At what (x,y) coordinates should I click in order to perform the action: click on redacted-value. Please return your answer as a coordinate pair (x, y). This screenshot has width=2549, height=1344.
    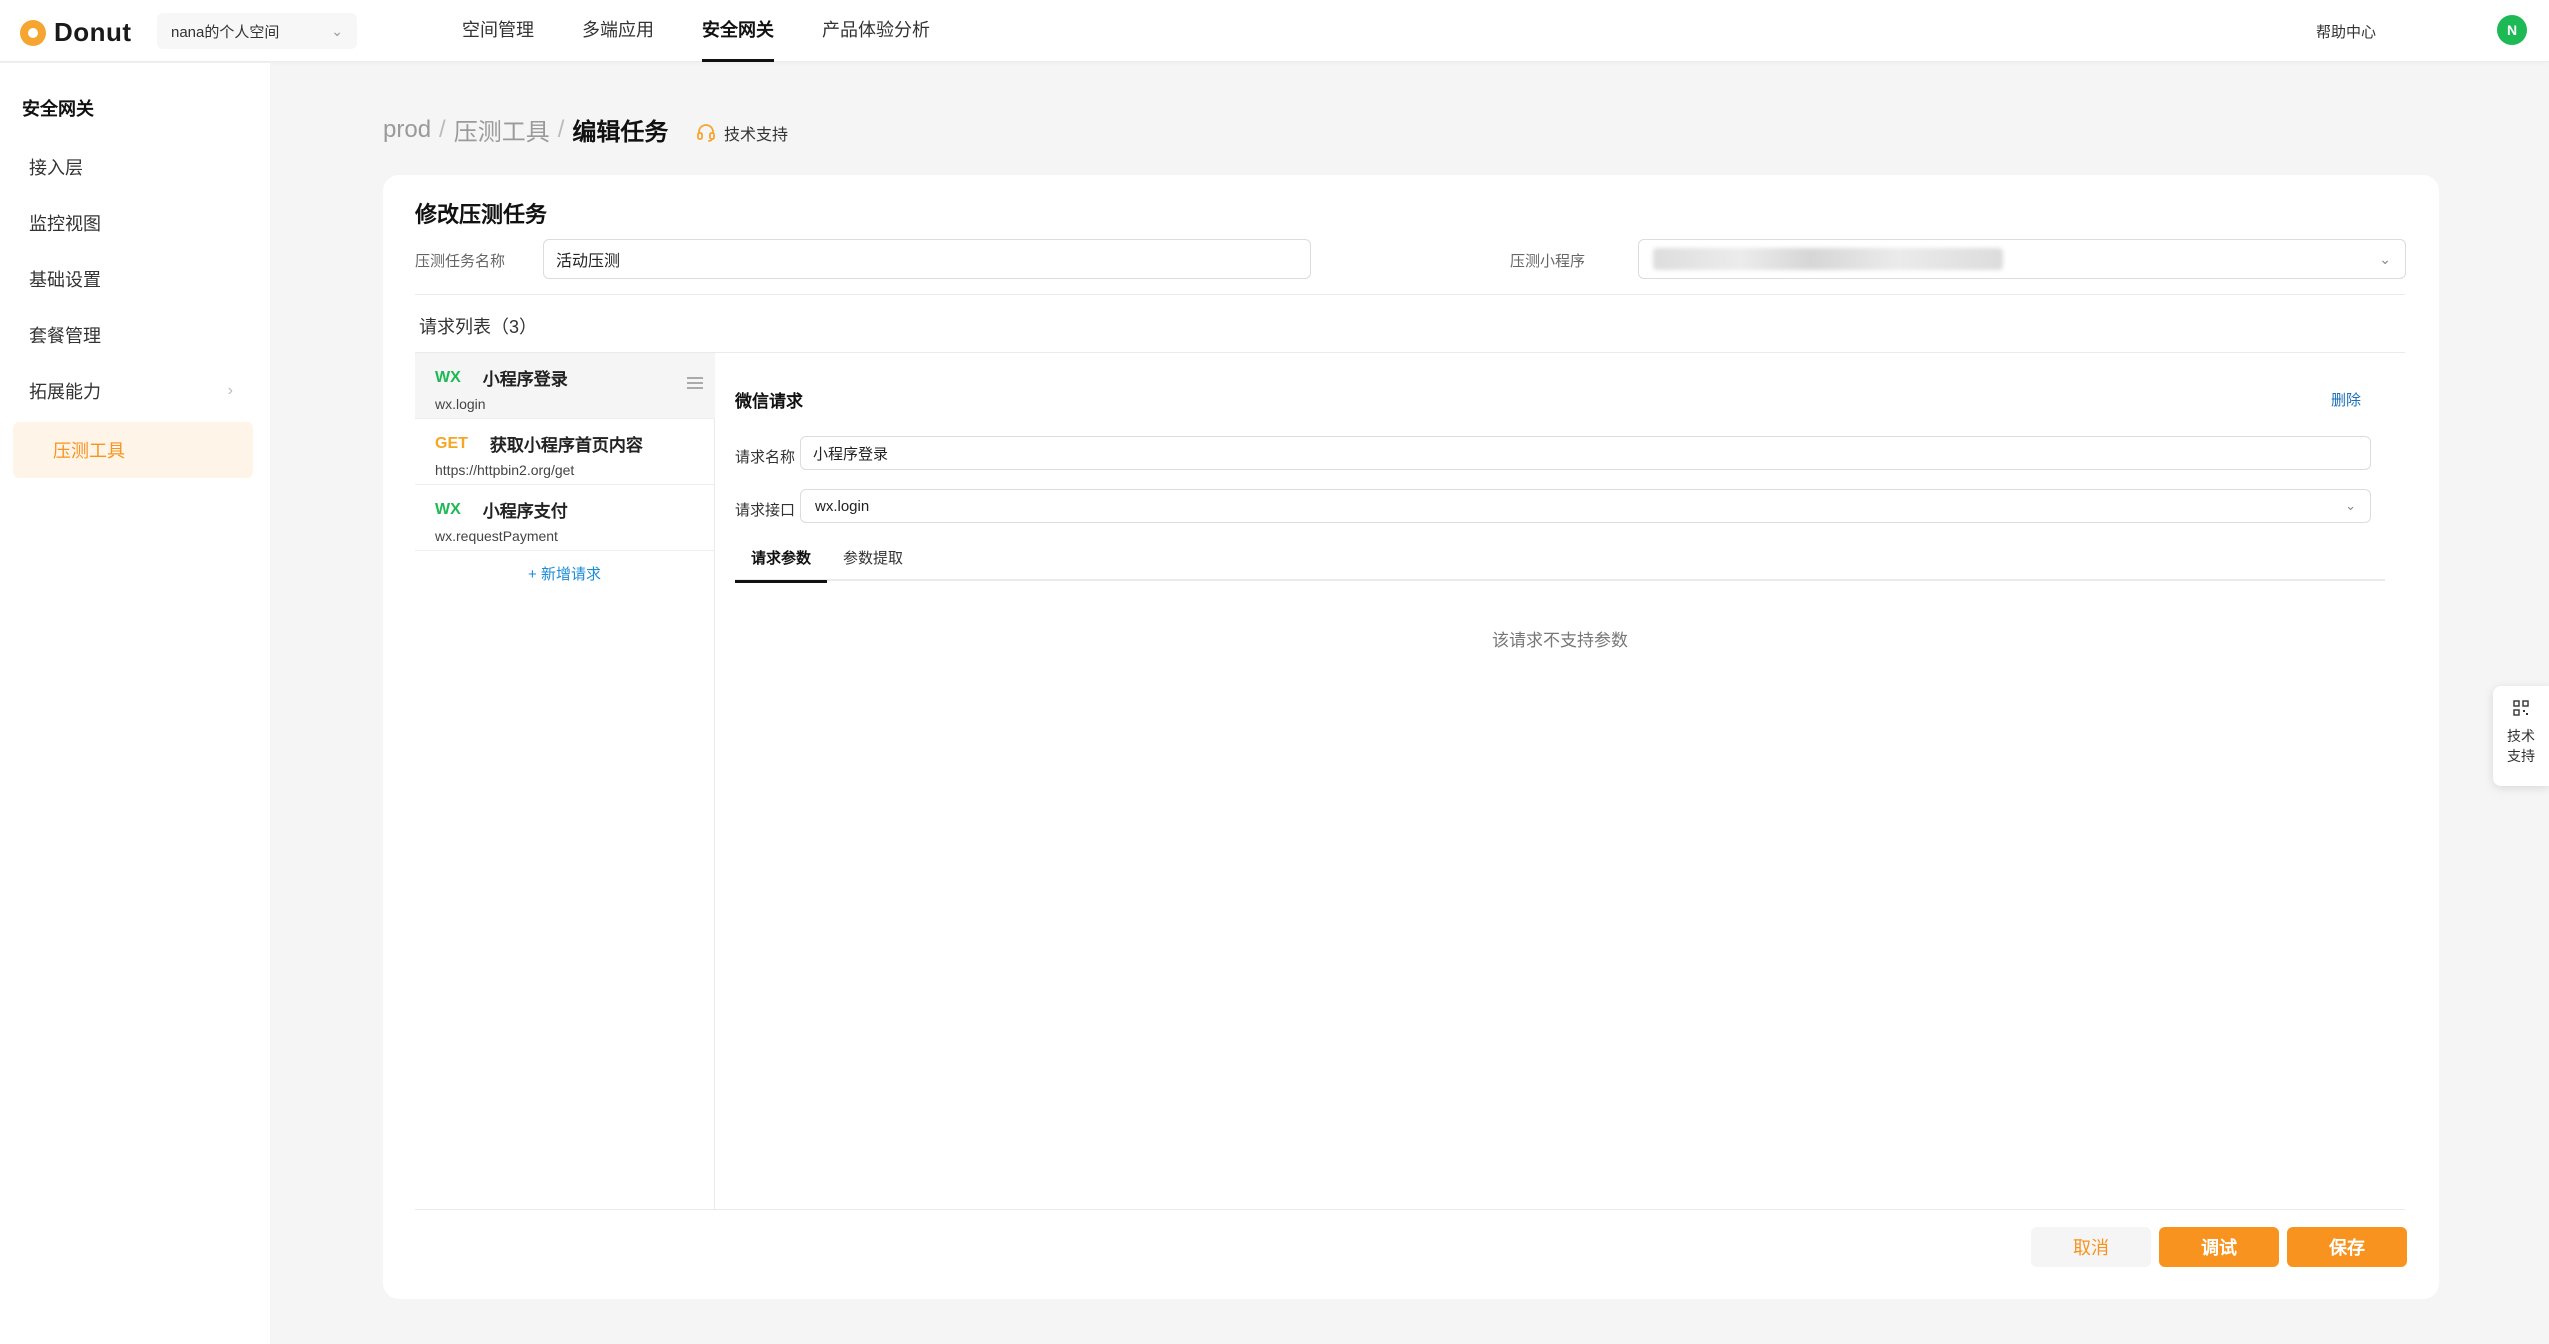
    Looking at the image, I should click on (1828, 259).